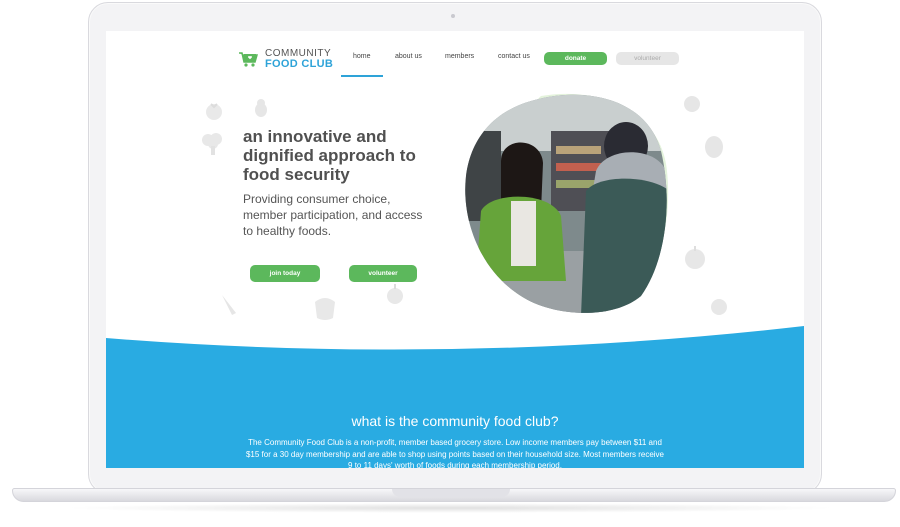 The width and height of the screenshot is (900, 527). What do you see at coordinates (453, 16) in the screenshot?
I see `camera-icon` at bounding box center [453, 16].